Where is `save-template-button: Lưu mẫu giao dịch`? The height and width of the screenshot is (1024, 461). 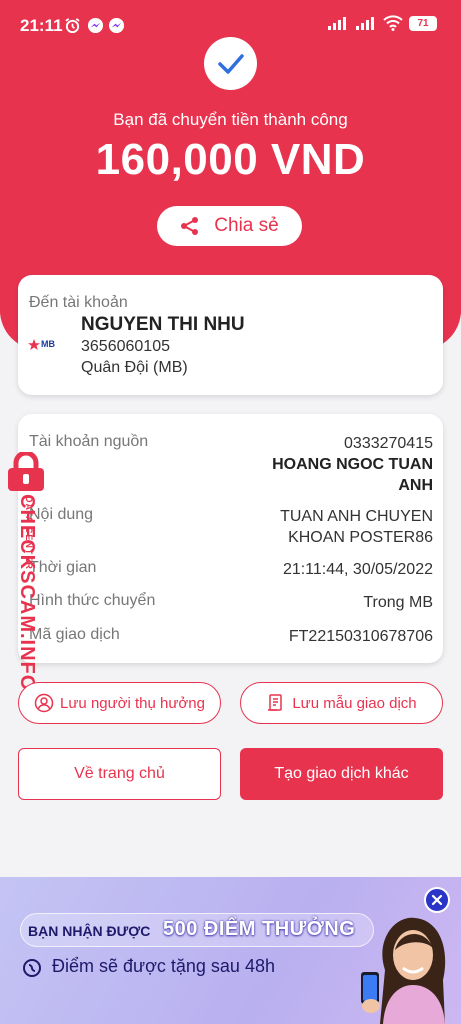 save-template-button: Lưu mẫu giao dịch is located at coordinates (341, 703).